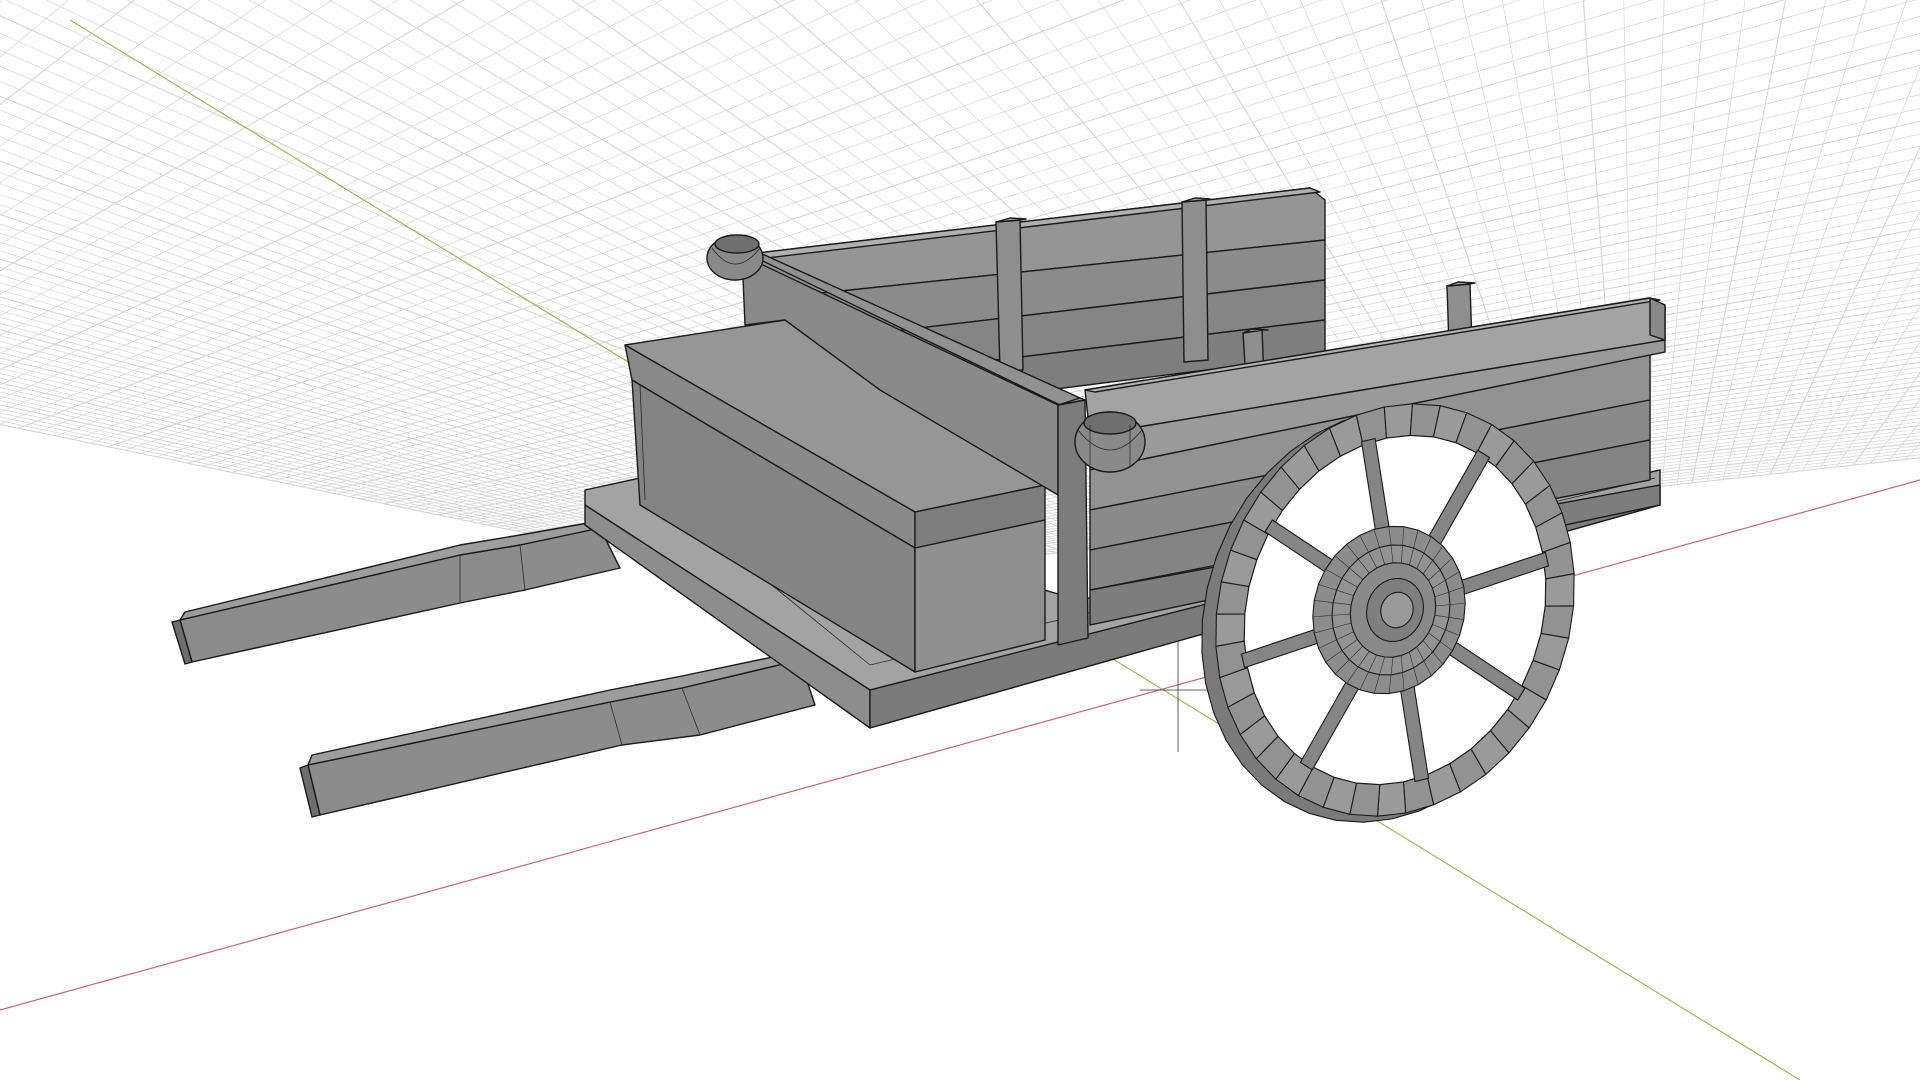 Image resolution: width=1920 pixels, height=1080 pixels. Describe the element at coordinates (396, 592) in the screenshot. I see `handle-left` at that location.